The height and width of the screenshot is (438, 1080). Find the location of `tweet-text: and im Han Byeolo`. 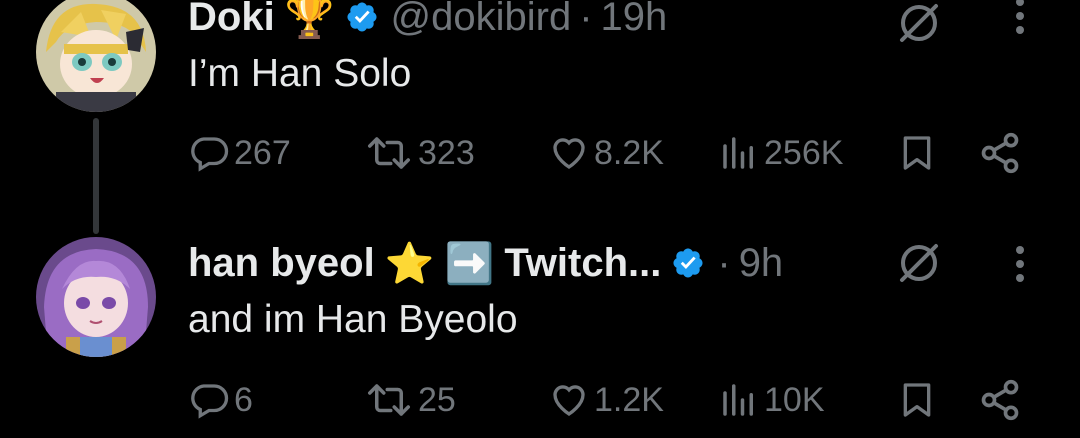

tweet-text: and im Han Byeolo is located at coordinates (353, 319).